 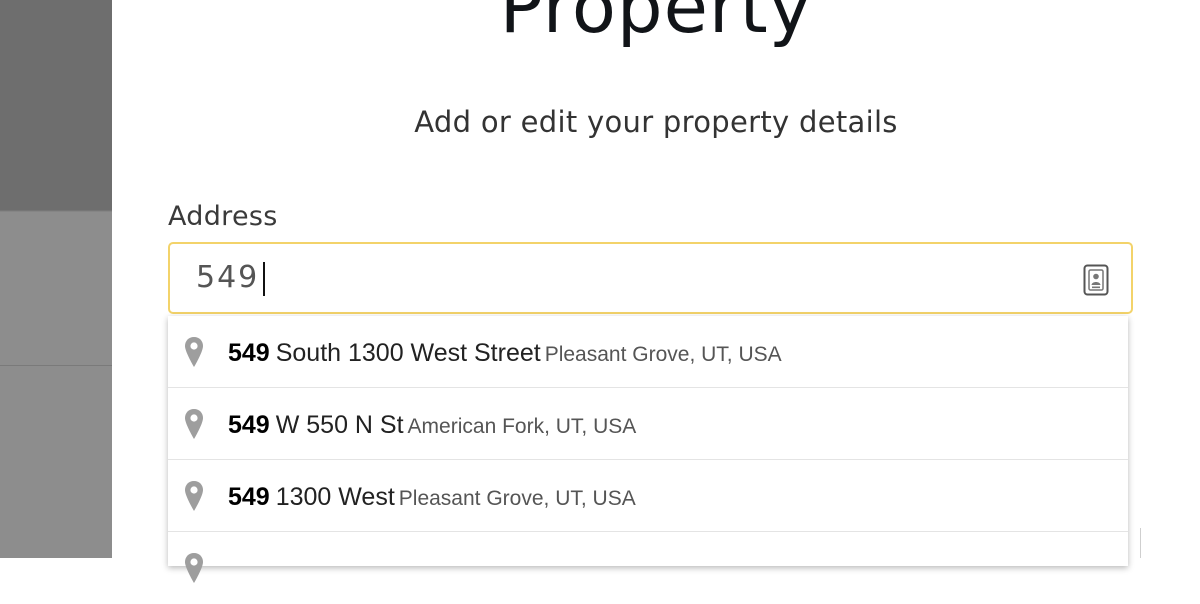 What do you see at coordinates (656, 24) in the screenshot?
I see `page-title: Property` at bounding box center [656, 24].